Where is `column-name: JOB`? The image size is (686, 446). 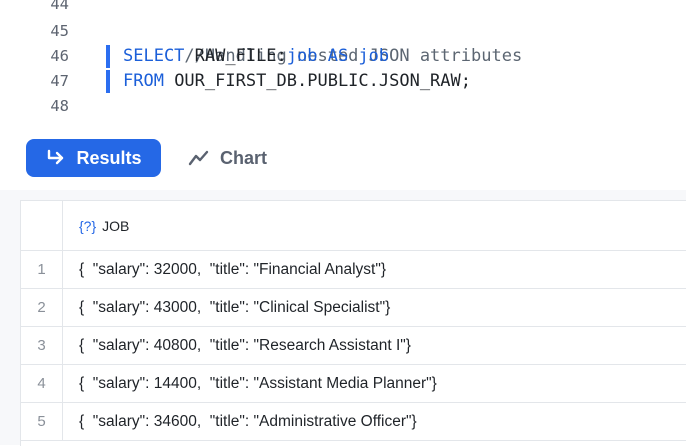
column-name: JOB is located at coordinates (116, 225).